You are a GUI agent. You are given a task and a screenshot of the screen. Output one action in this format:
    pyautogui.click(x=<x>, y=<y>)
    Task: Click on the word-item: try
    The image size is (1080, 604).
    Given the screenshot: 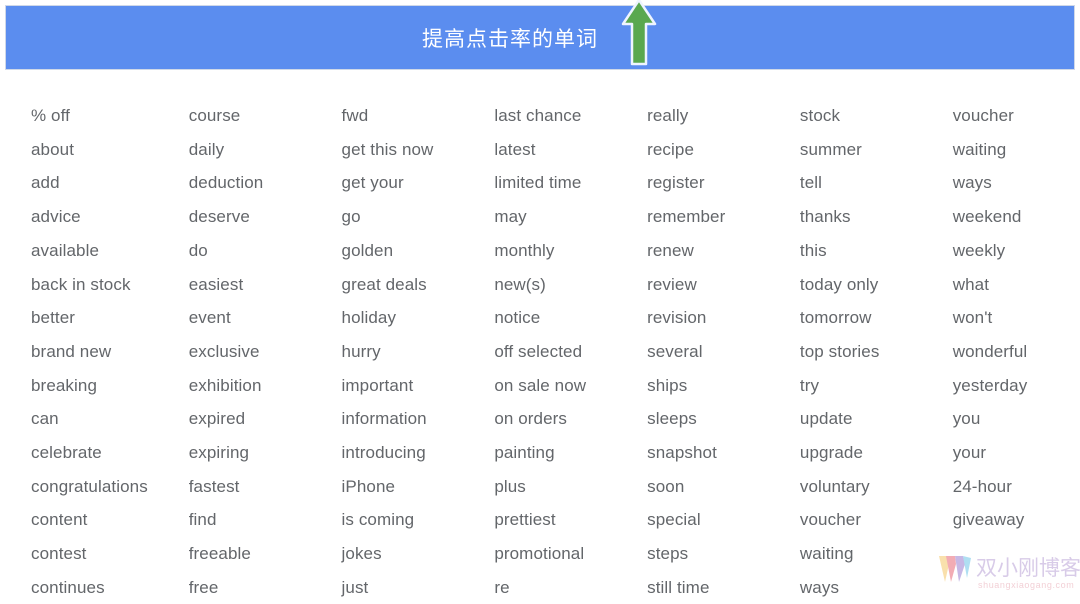 What is the action you would take?
    pyautogui.click(x=809, y=385)
    